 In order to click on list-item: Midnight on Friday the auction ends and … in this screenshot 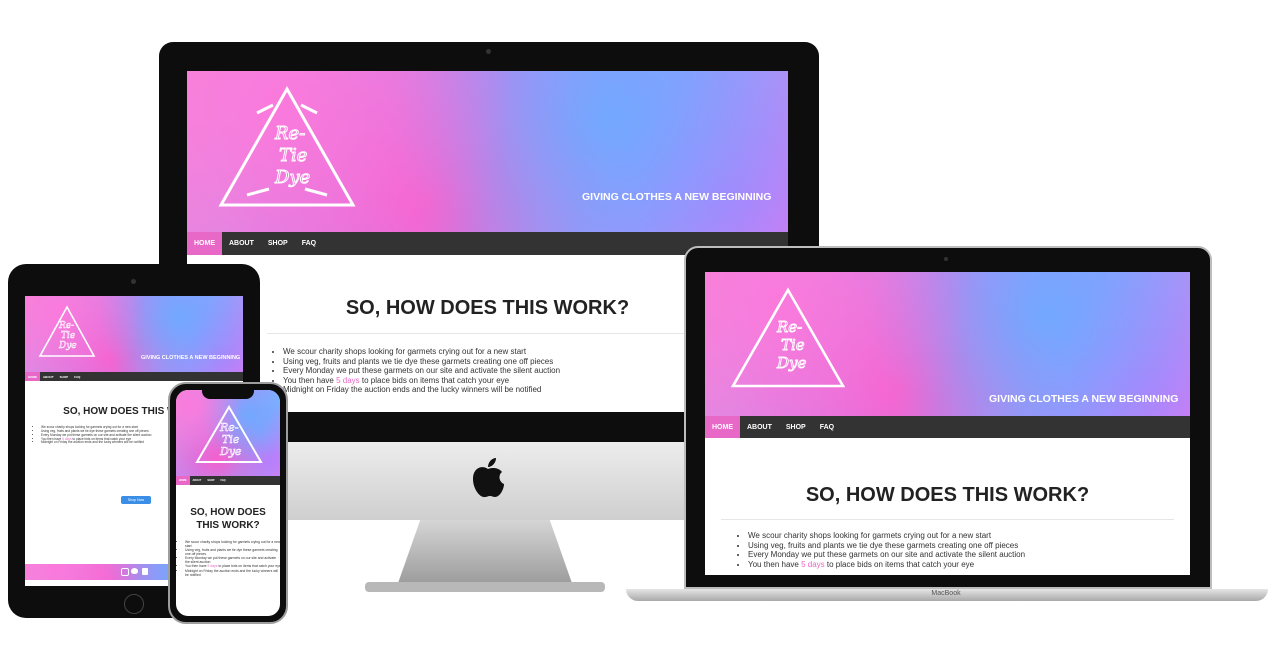, I will do `click(232, 573)`.